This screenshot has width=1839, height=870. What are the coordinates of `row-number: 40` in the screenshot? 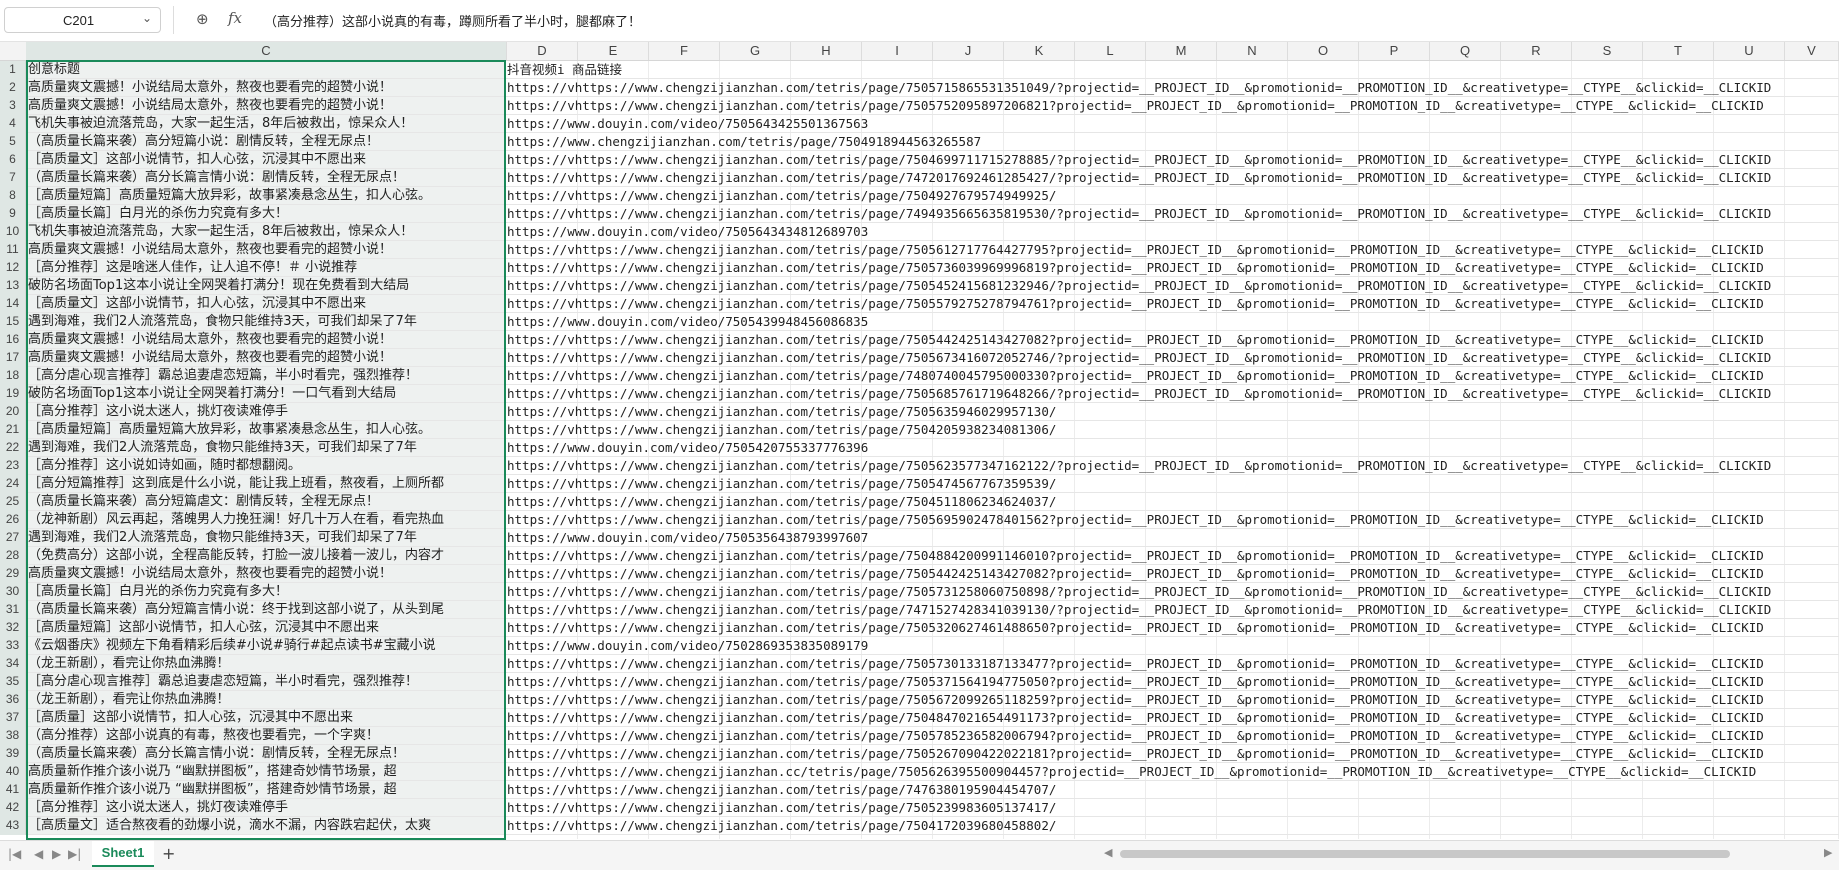 It's located at (13, 772).